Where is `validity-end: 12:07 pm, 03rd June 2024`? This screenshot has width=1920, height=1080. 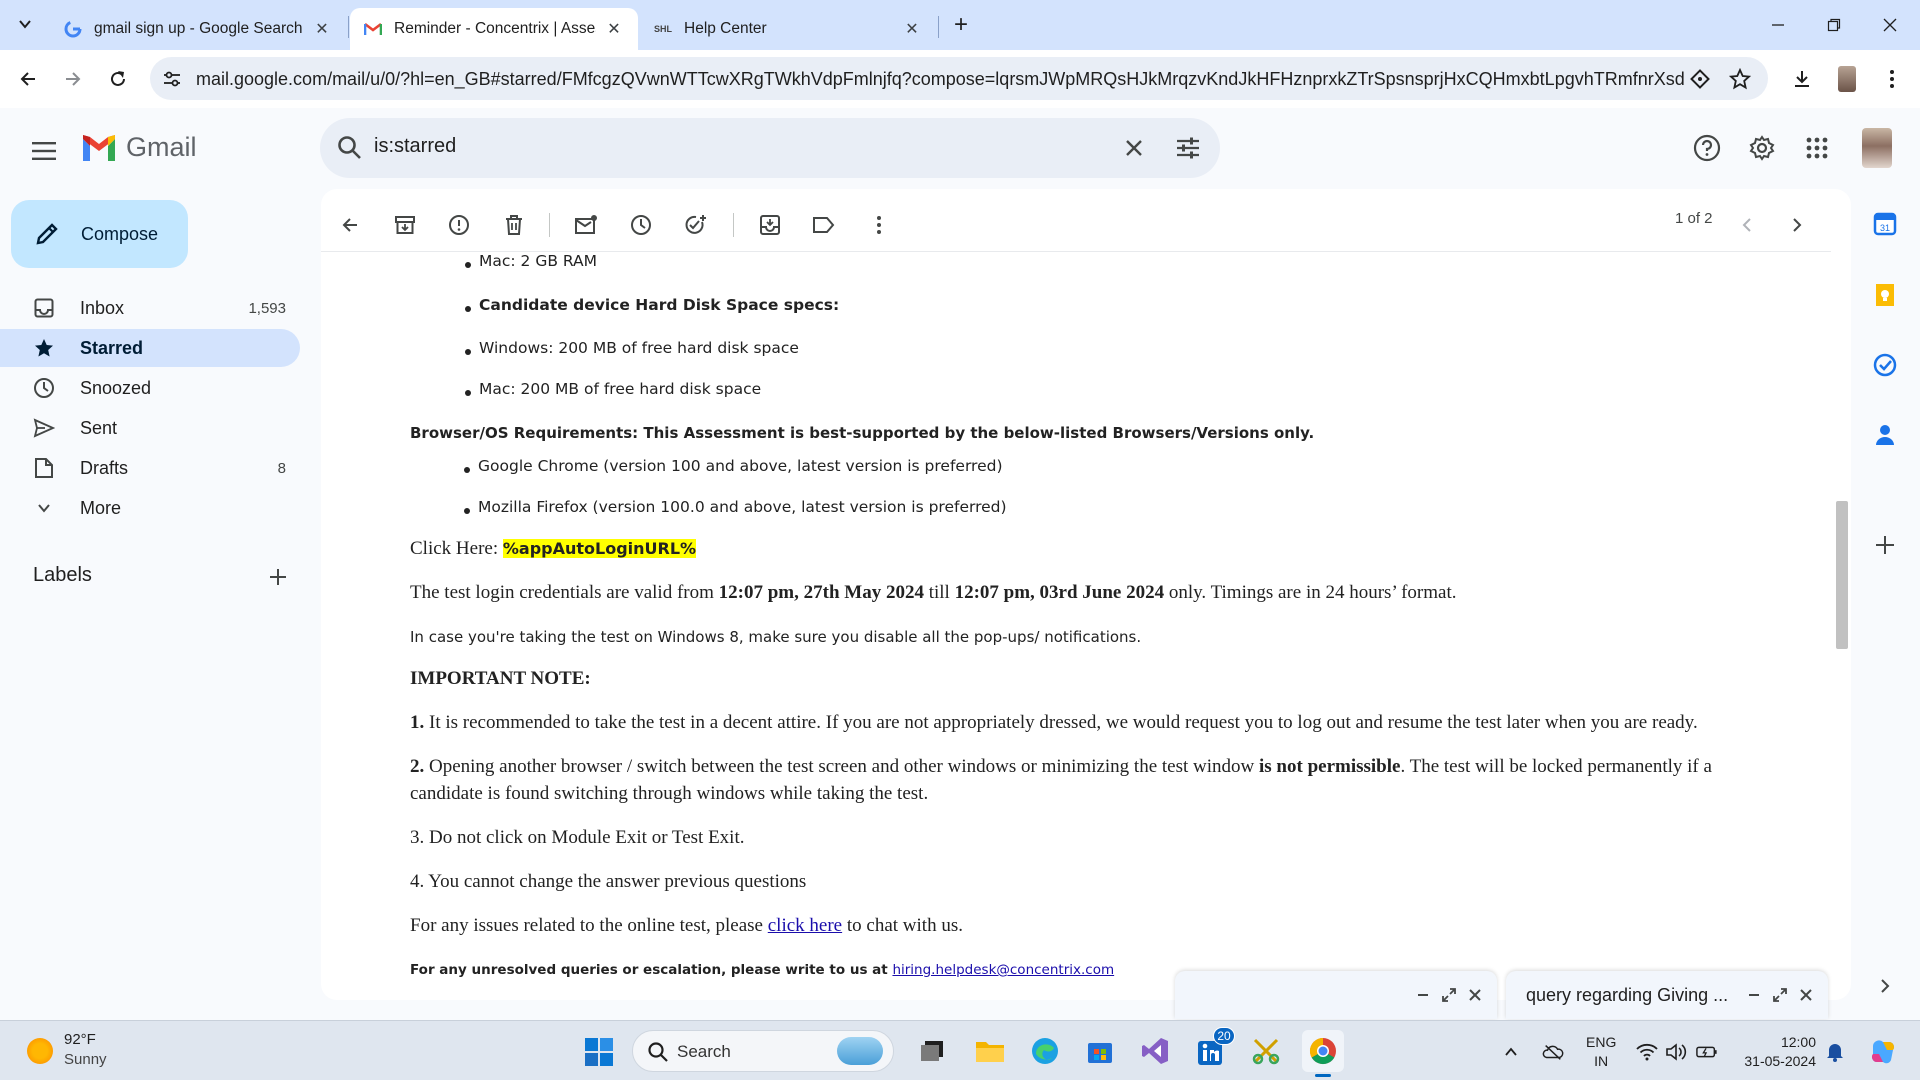
validity-end: 12:07 pm, 03rd June 2024 is located at coordinates (1059, 592).